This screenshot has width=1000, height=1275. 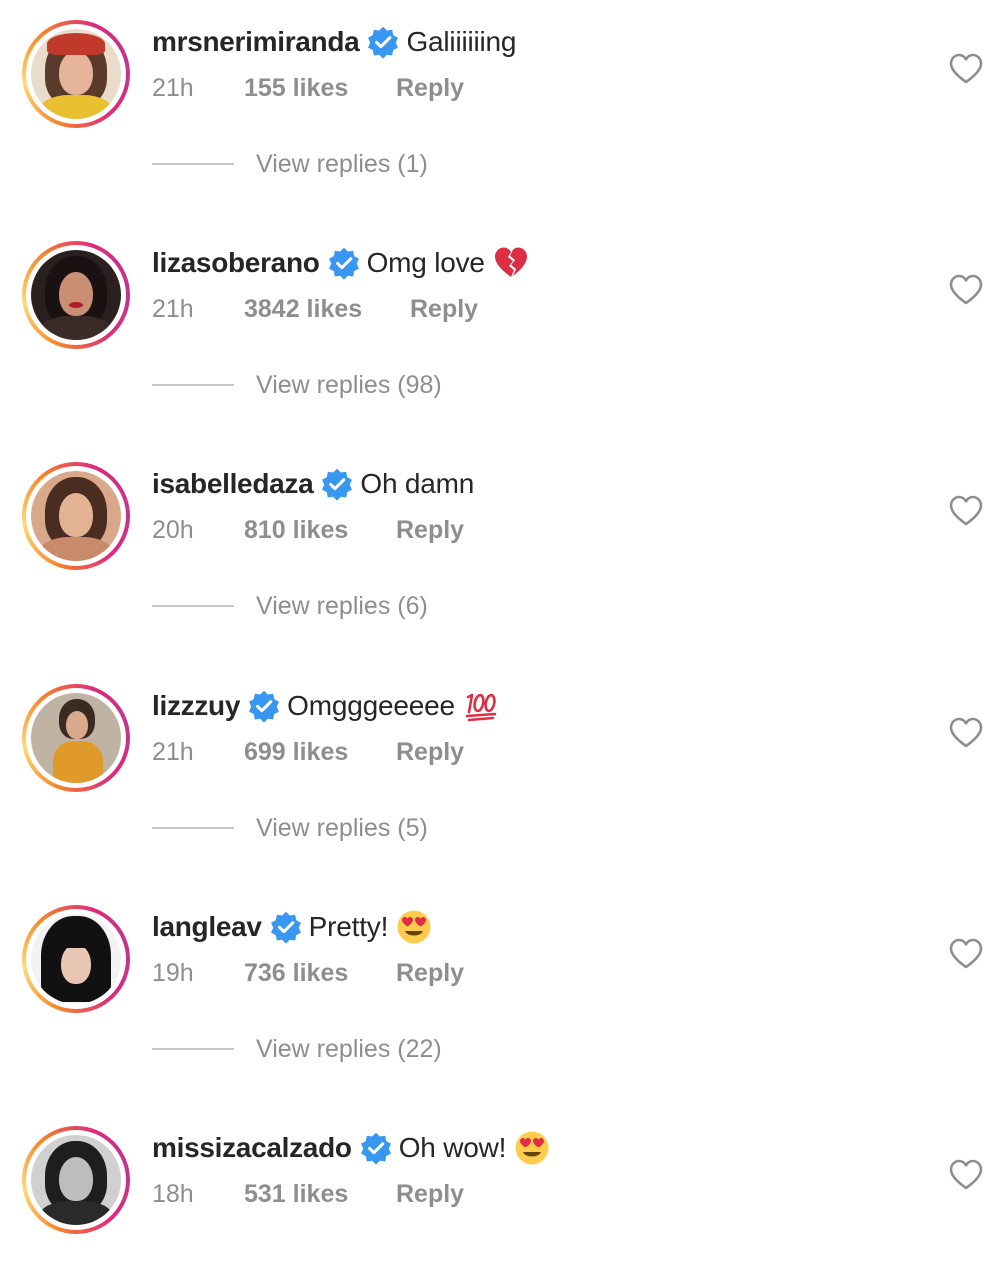 What do you see at coordinates (510, 262) in the screenshot?
I see `broken-heart-emoji` at bounding box center [510, 262].